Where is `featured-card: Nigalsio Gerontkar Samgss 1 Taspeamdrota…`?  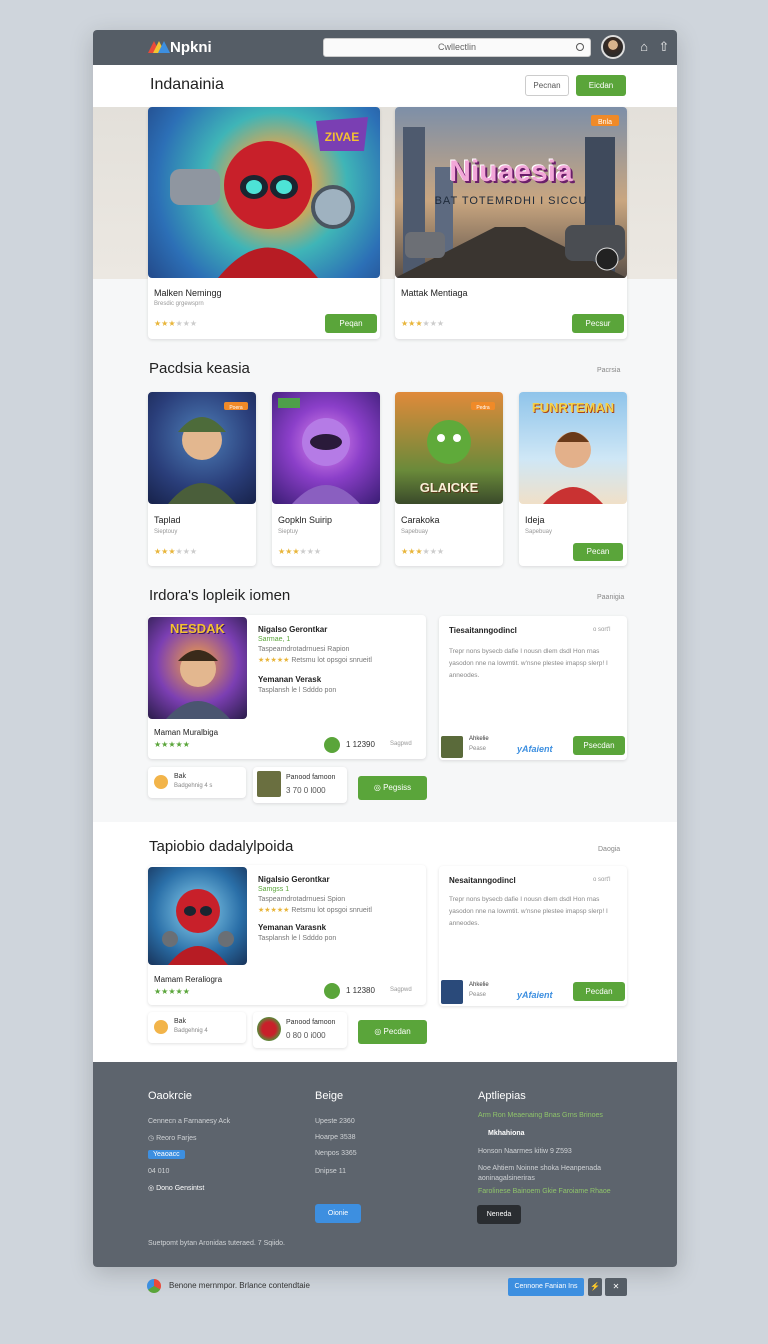 featured-card: Nigalsio Gerontkar Samgss 1 Taspeamdrota… is located at coordinates (287, 935).